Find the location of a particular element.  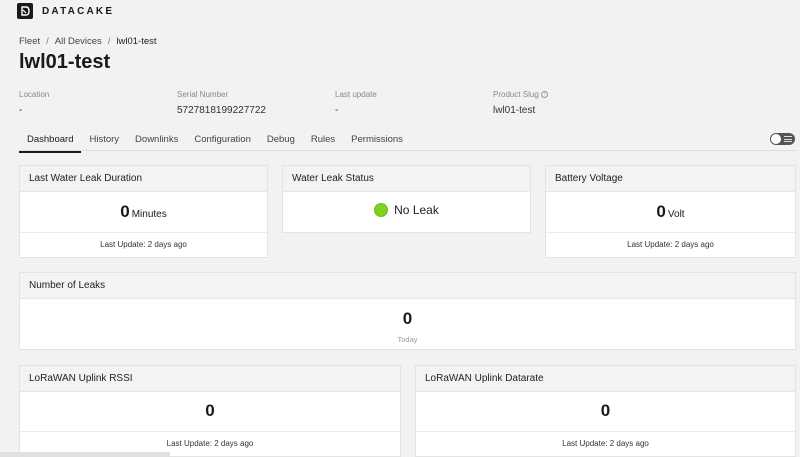

list-icon is located at coordinates (788, 139).